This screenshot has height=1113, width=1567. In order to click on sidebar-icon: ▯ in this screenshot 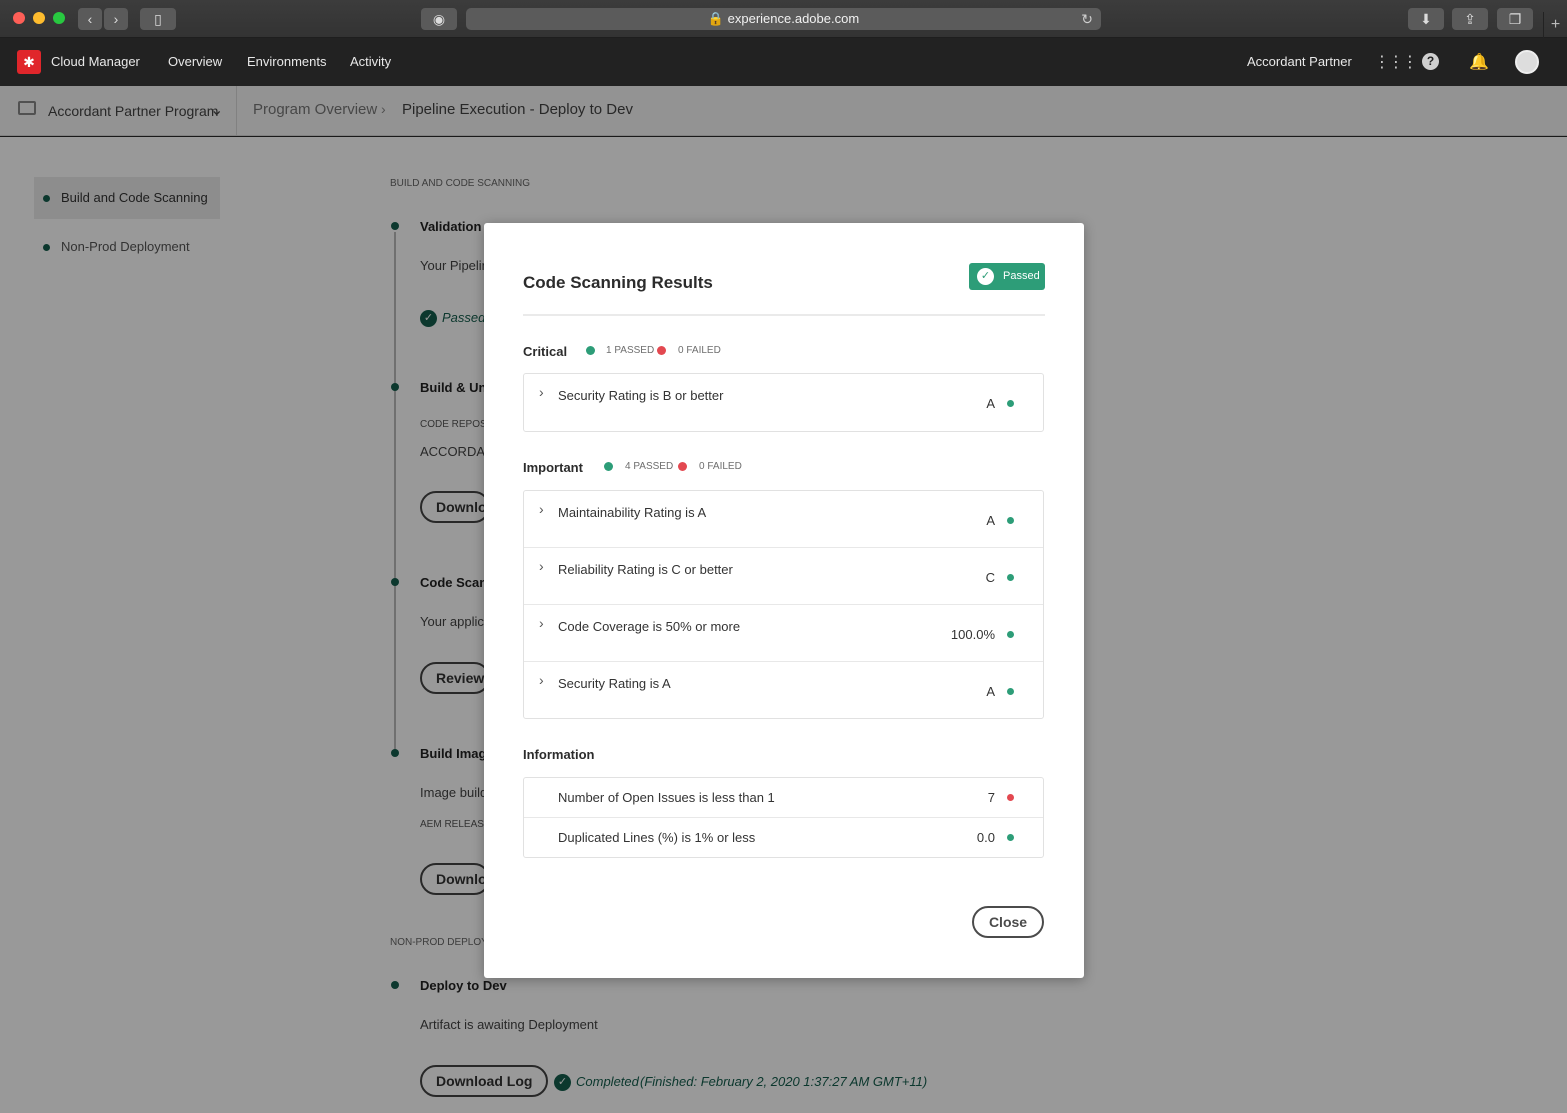, I will do `click(158, 19)`.